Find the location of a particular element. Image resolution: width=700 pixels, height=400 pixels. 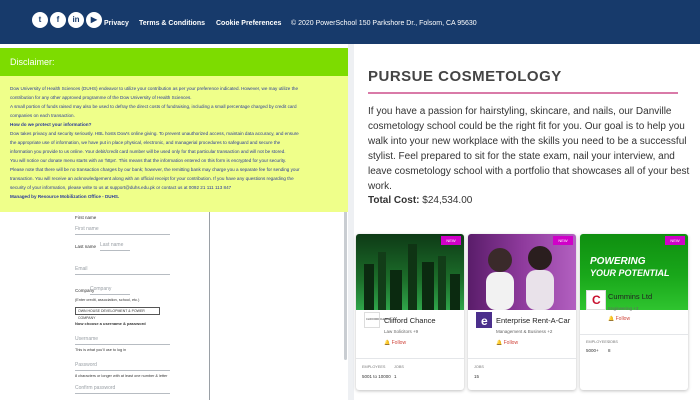

linkedin-icon: in is located at coordinates (76, 20).